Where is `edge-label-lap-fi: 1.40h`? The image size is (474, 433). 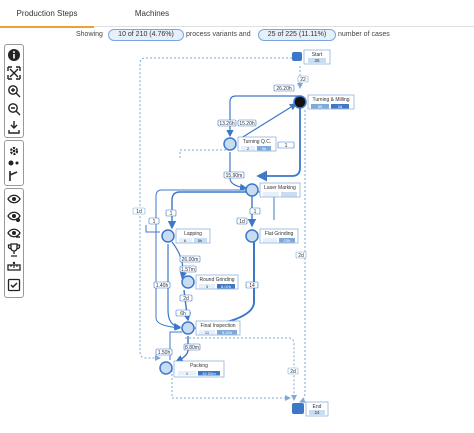
edge-label-lap-fi: 1.40h is located at coordinates (162, 285).